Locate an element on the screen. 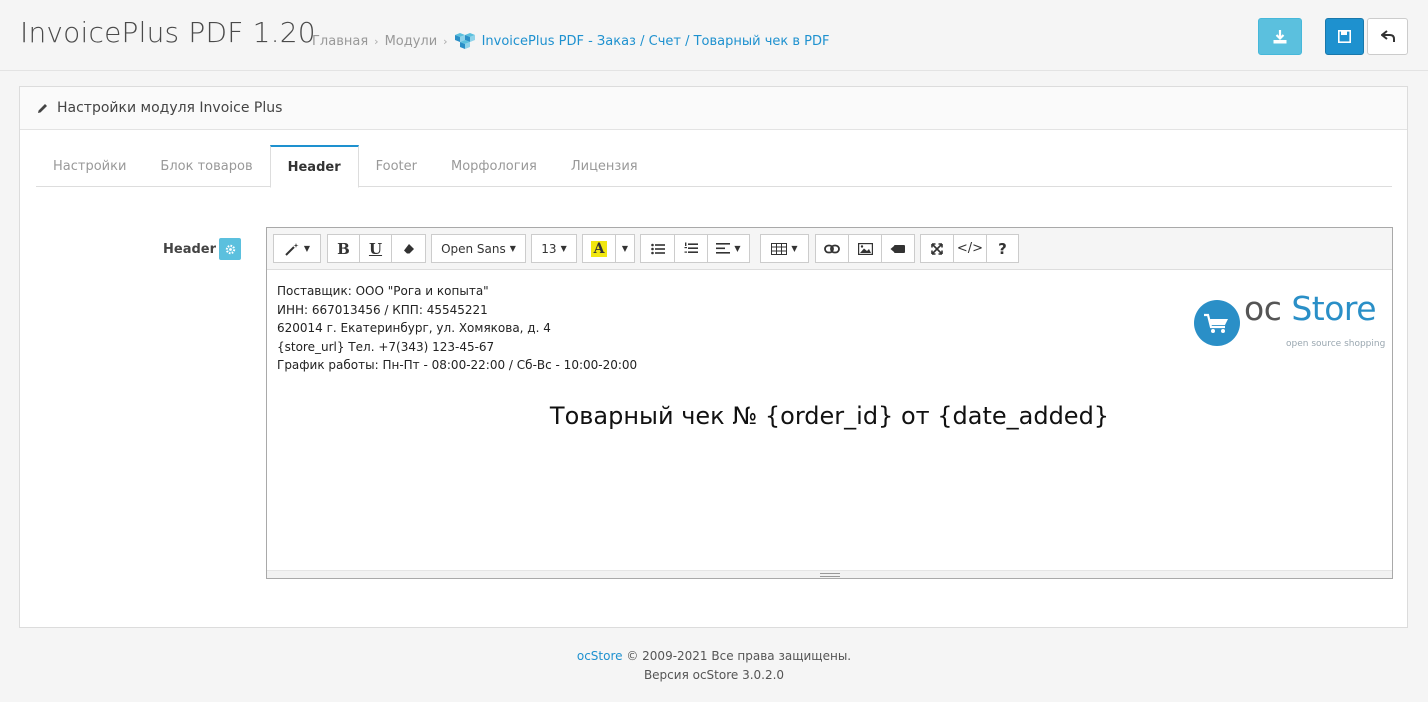 The image size is (1428, 702). paragraph-align-button: ▼ is located at coordinates (728, 248).